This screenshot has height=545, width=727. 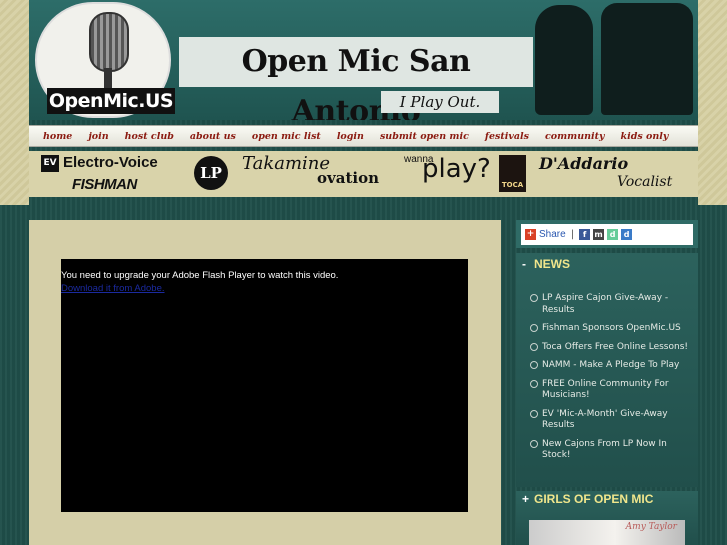 What do you see at coordinates (98, 136) in the screenshot?
I see `nav-join: join` at bounding box center [98, 136].